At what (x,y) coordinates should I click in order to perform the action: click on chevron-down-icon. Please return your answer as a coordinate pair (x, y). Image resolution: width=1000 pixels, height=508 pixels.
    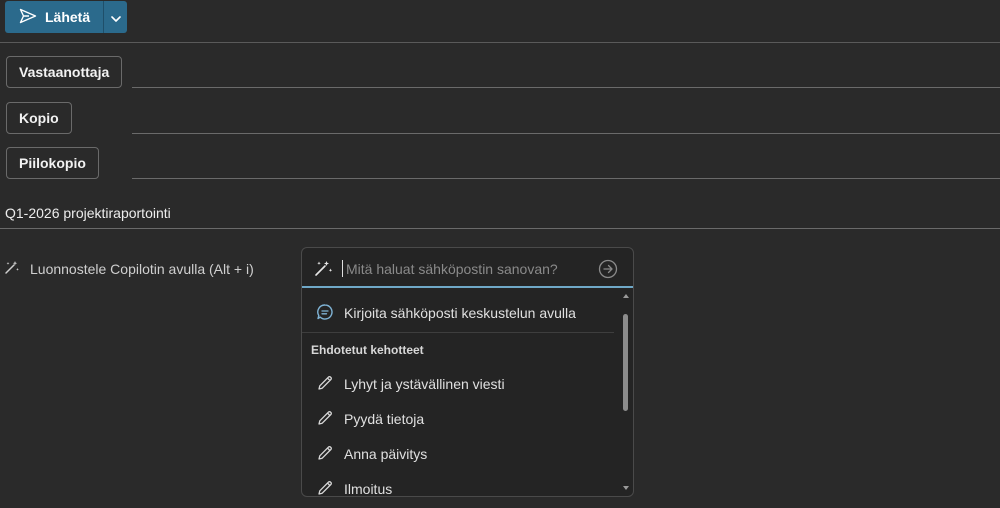
    Looking at the image, I should click on (115, 17).